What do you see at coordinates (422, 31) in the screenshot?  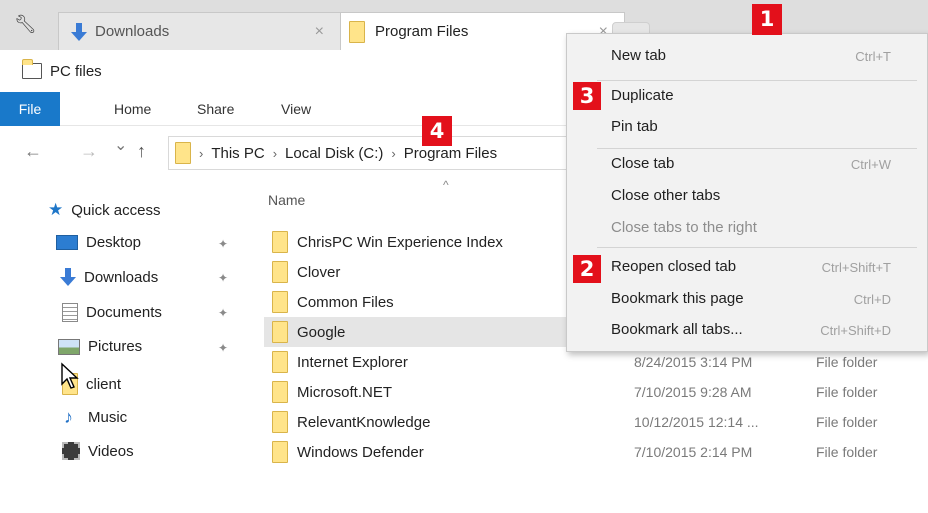 I see `tab-program-files-label: Program Files` at bounding box center [422, 31].